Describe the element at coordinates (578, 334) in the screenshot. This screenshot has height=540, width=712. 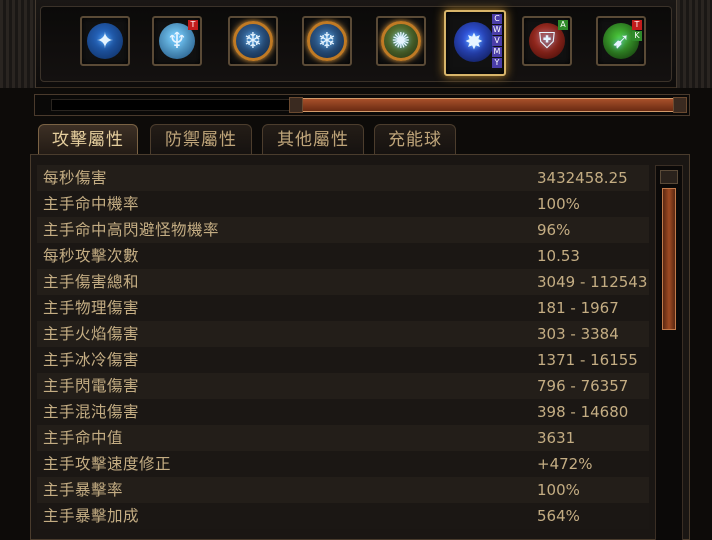
I see `stat-value: 303 - 3384` at that location.